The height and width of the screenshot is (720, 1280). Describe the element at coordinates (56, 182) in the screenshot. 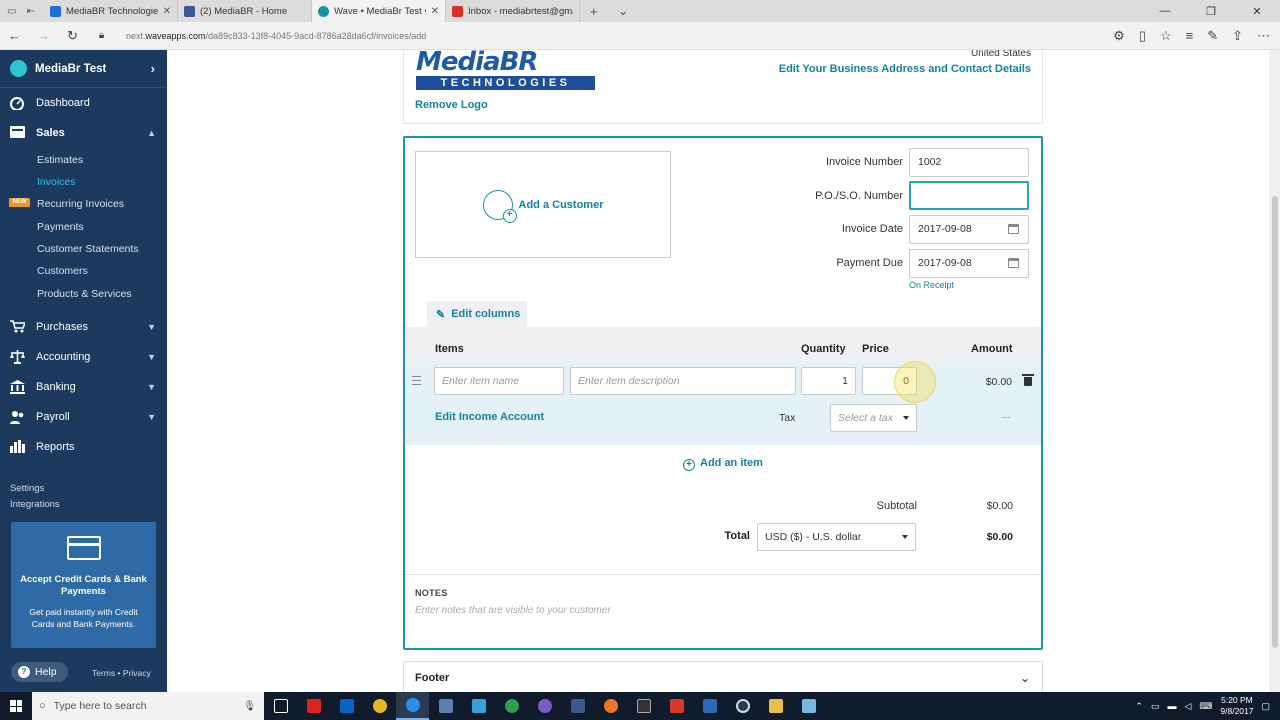

I see `sidebar-item-invoices: Invoices` at that location.